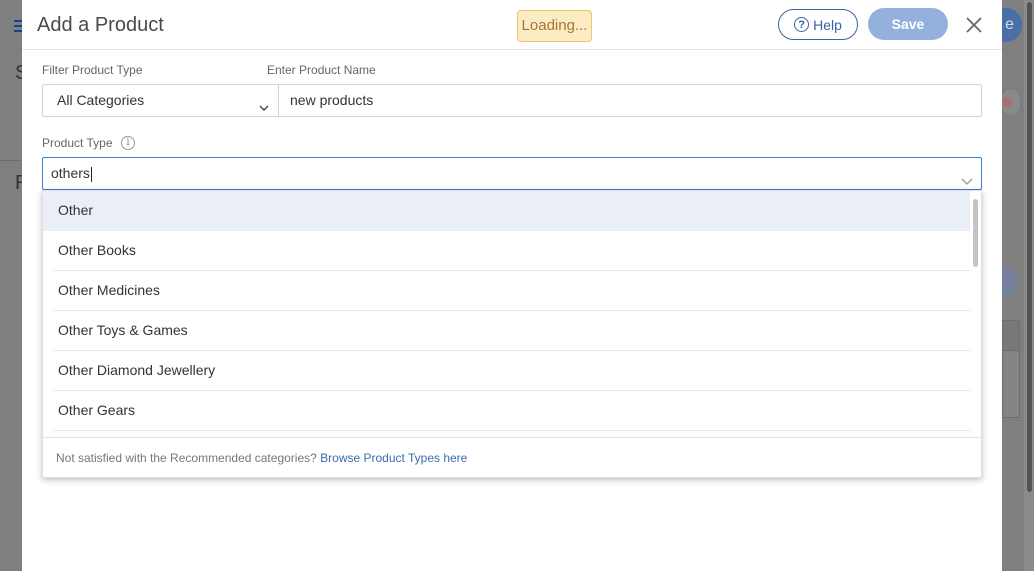  What do you see at coordinates (92, 70) in the screenshot?
I see `filter-product-type-label: Filter Product Type` at bounding box center [92, 70].